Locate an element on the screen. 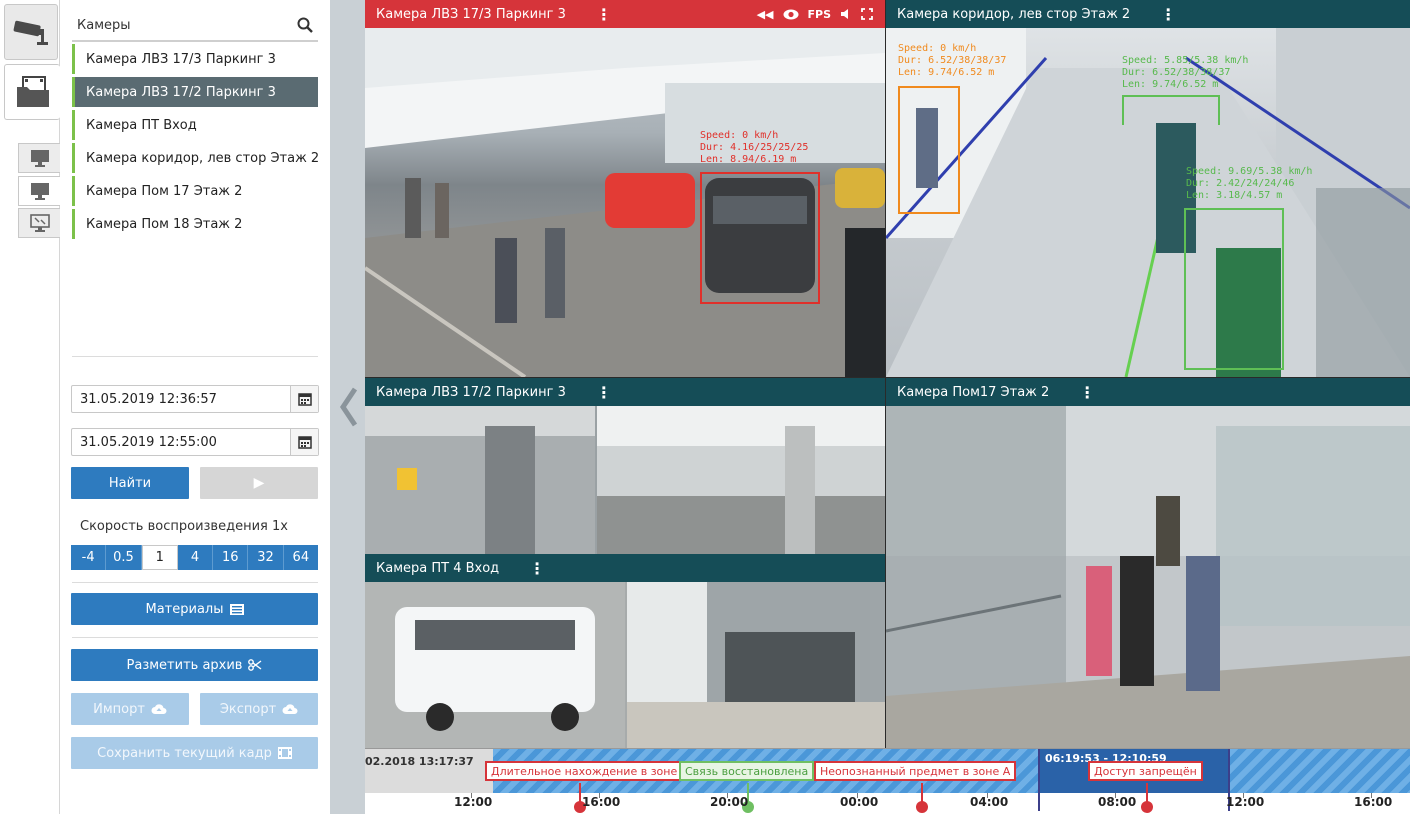 This screenshot has width=1410, height=814. speed-option: -4 is located at coordinates (89, 557).